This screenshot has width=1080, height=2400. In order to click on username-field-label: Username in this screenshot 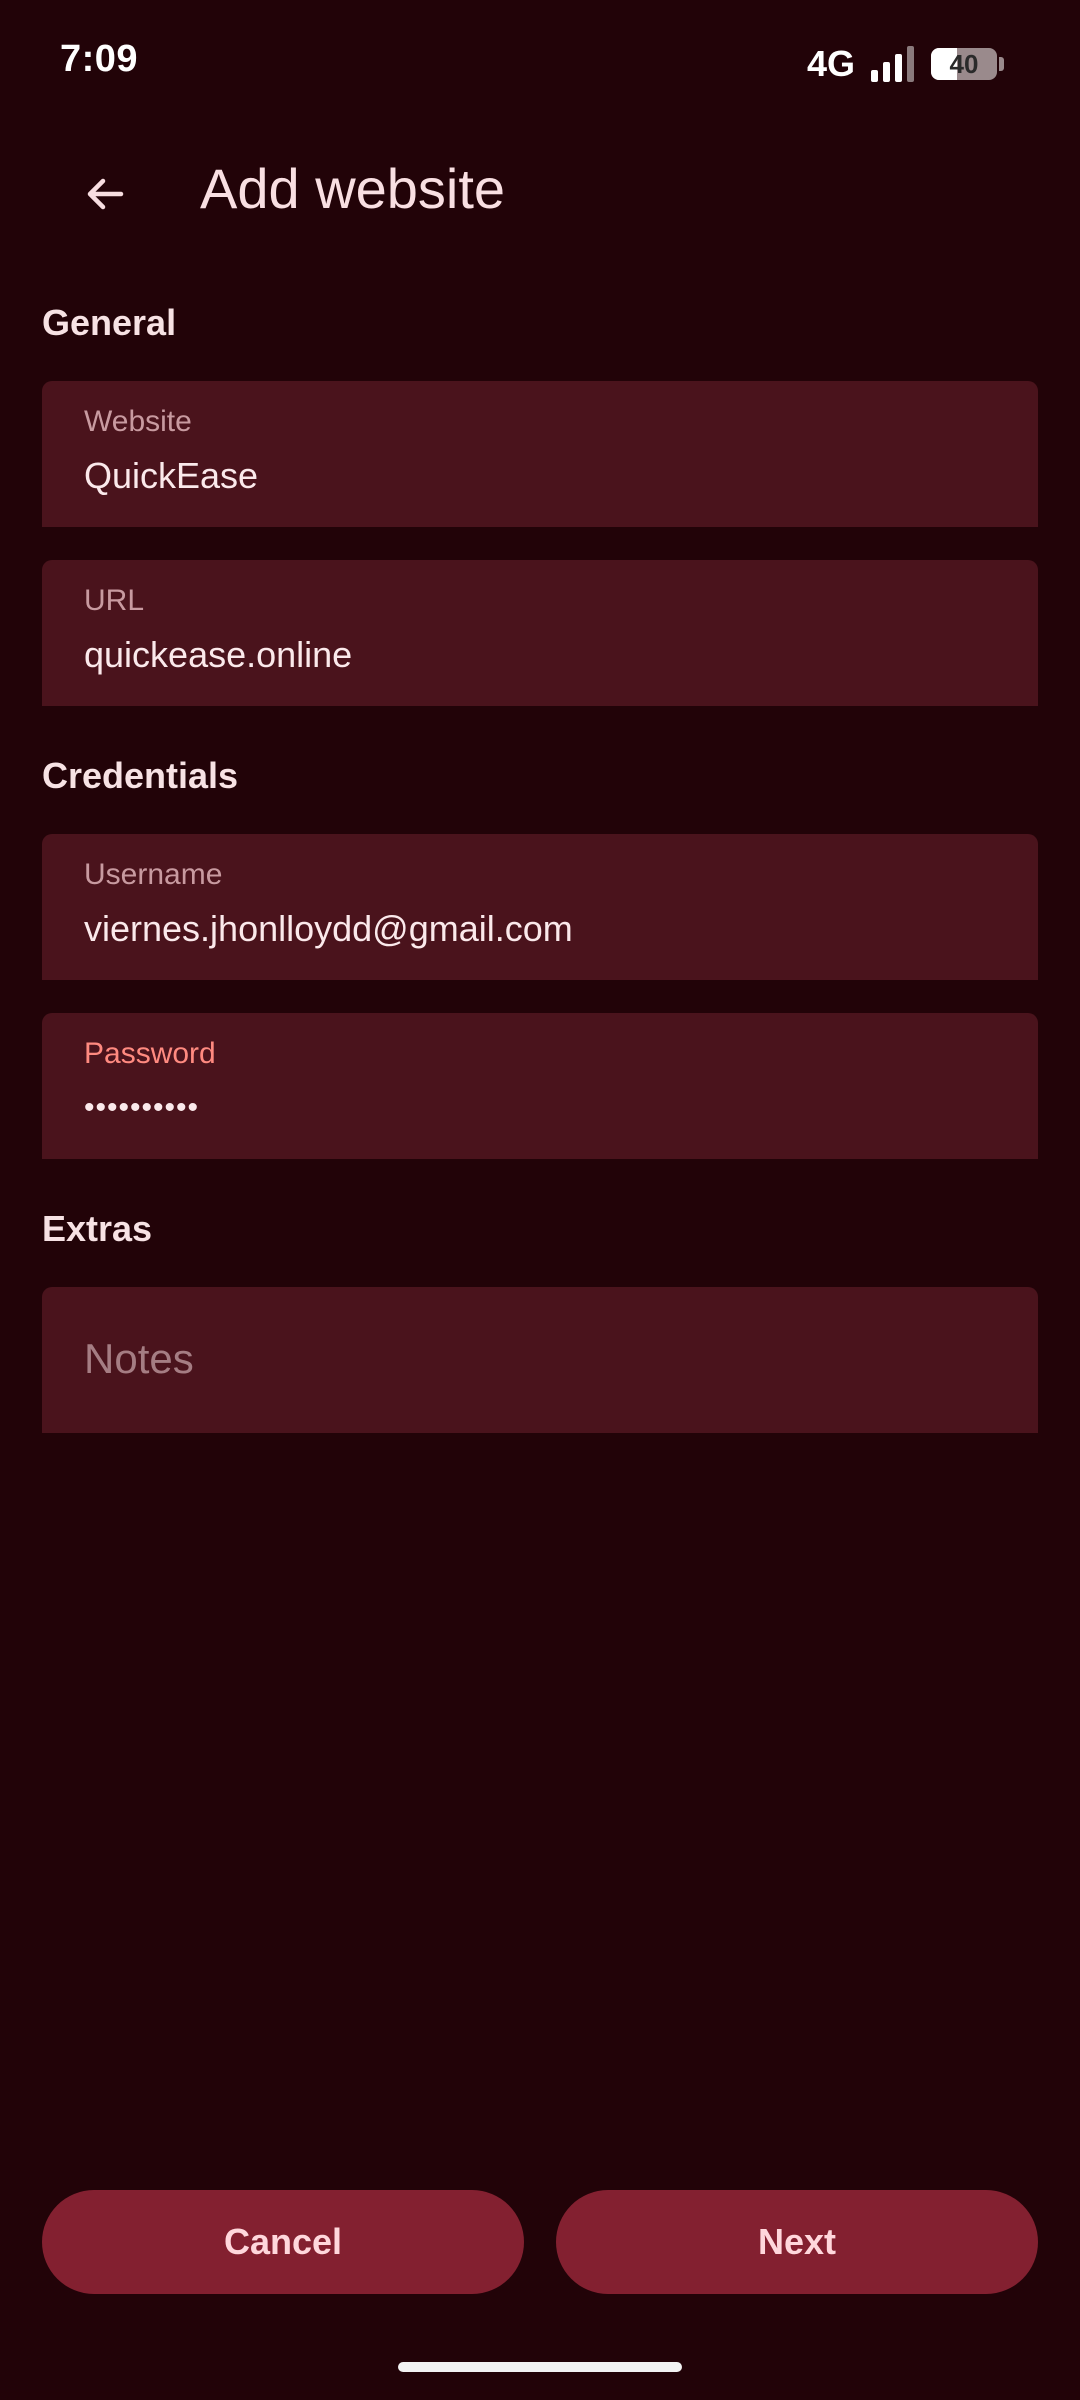, I will do `click(153, 874)`.